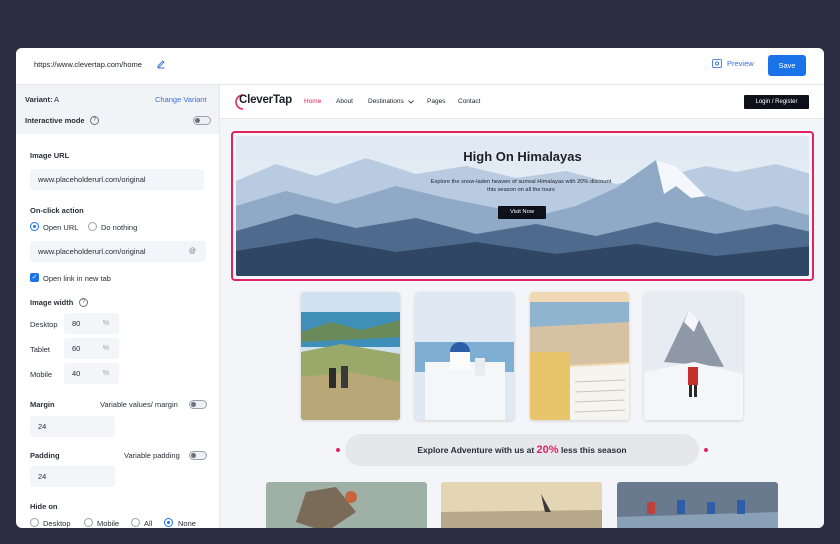 This screenshot has width=840, height=544. I want to click on coast-hikers-image, so click(350, 356).